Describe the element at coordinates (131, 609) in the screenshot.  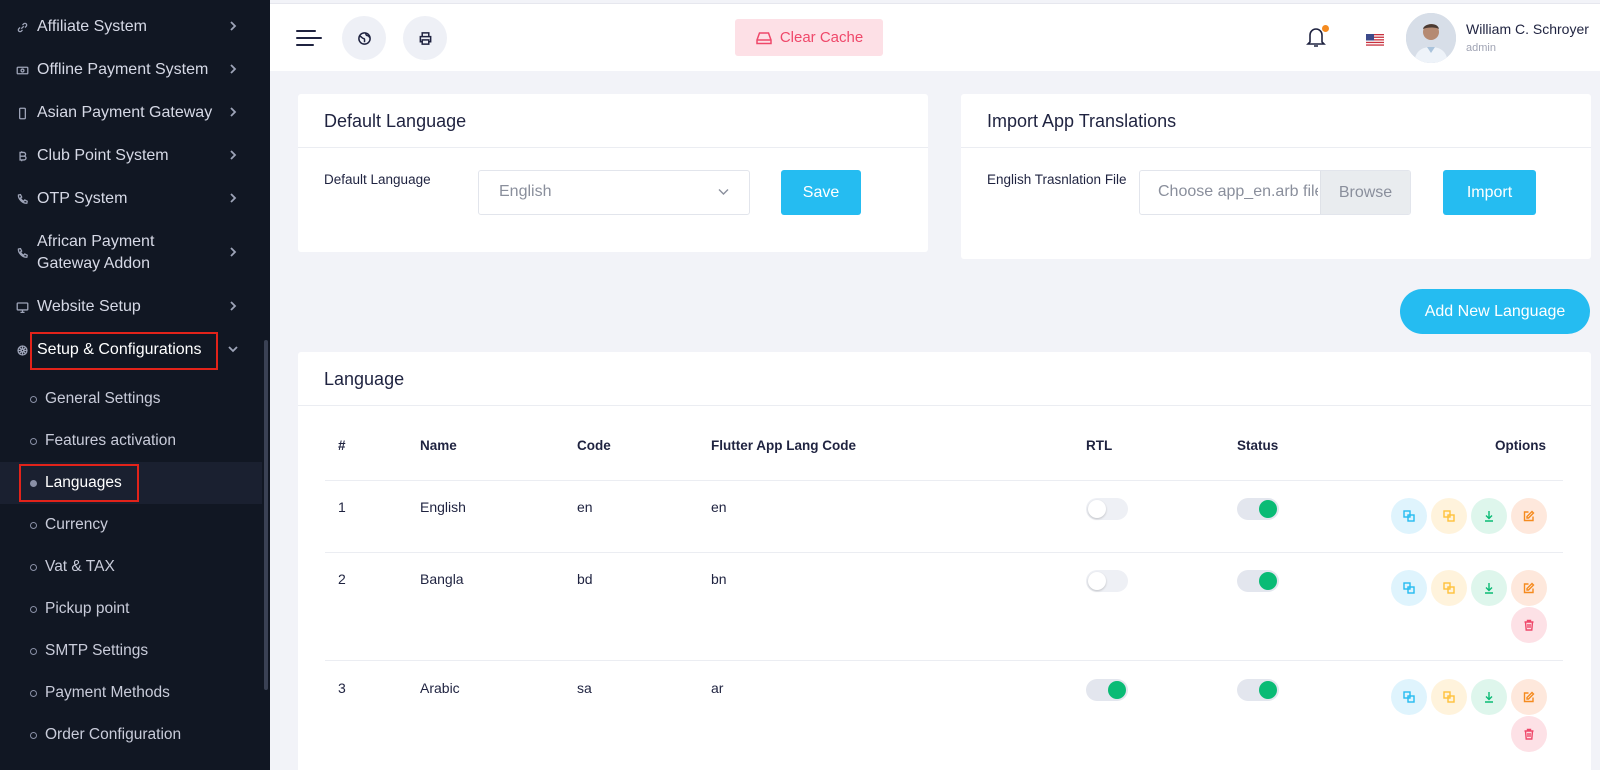
I see `sidebar-subitem-pickup-point: Pickup point` at that location.